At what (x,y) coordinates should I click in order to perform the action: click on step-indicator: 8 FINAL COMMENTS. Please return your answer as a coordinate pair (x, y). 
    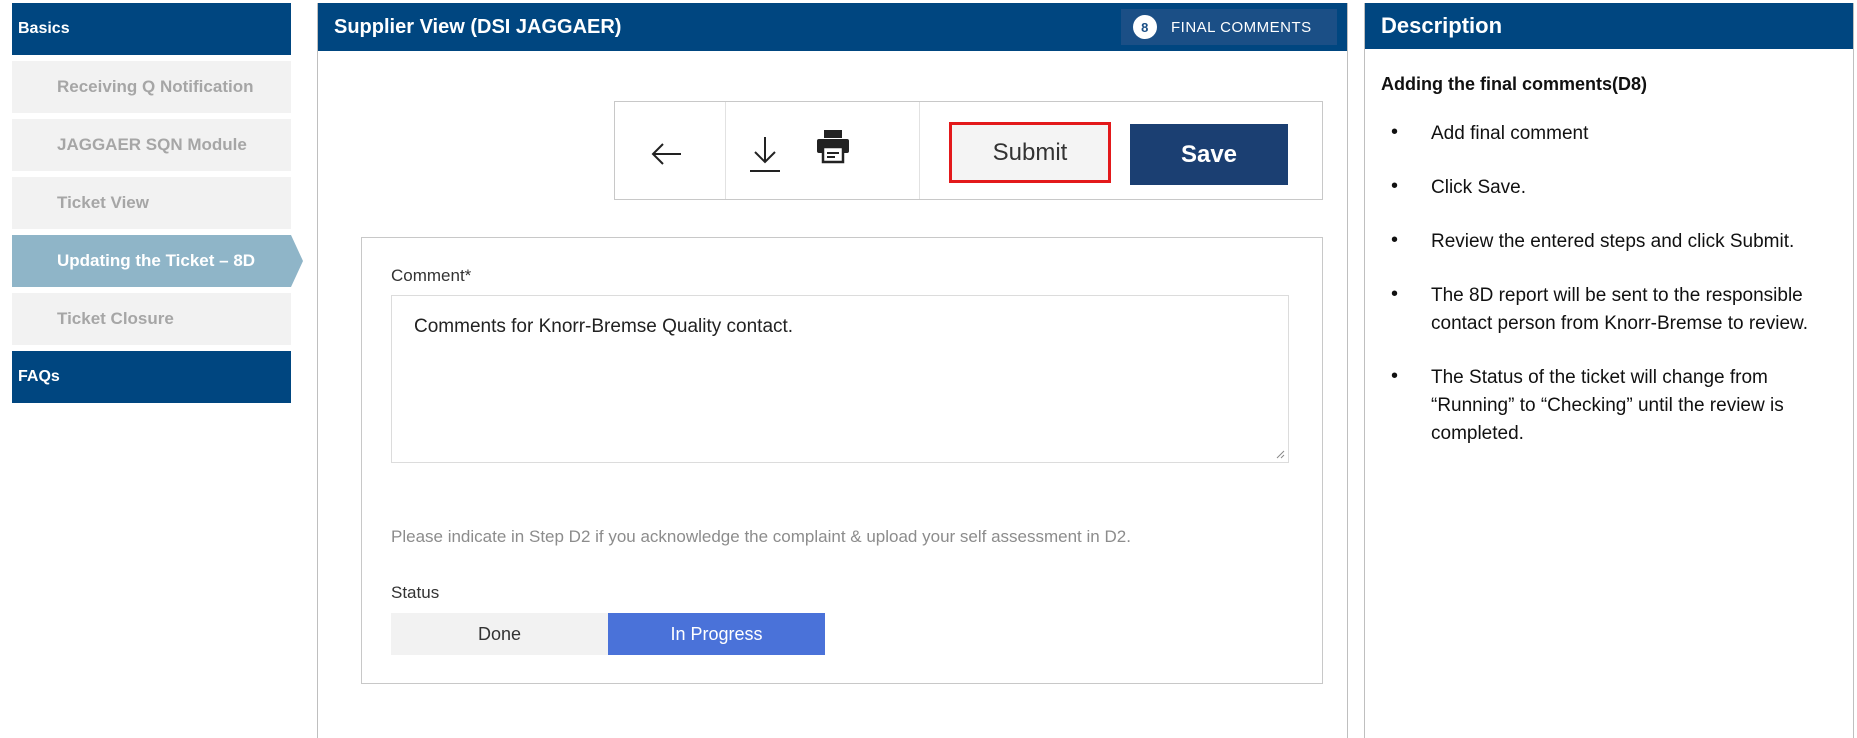
    Looking at the image, I should click on (1229, 27).